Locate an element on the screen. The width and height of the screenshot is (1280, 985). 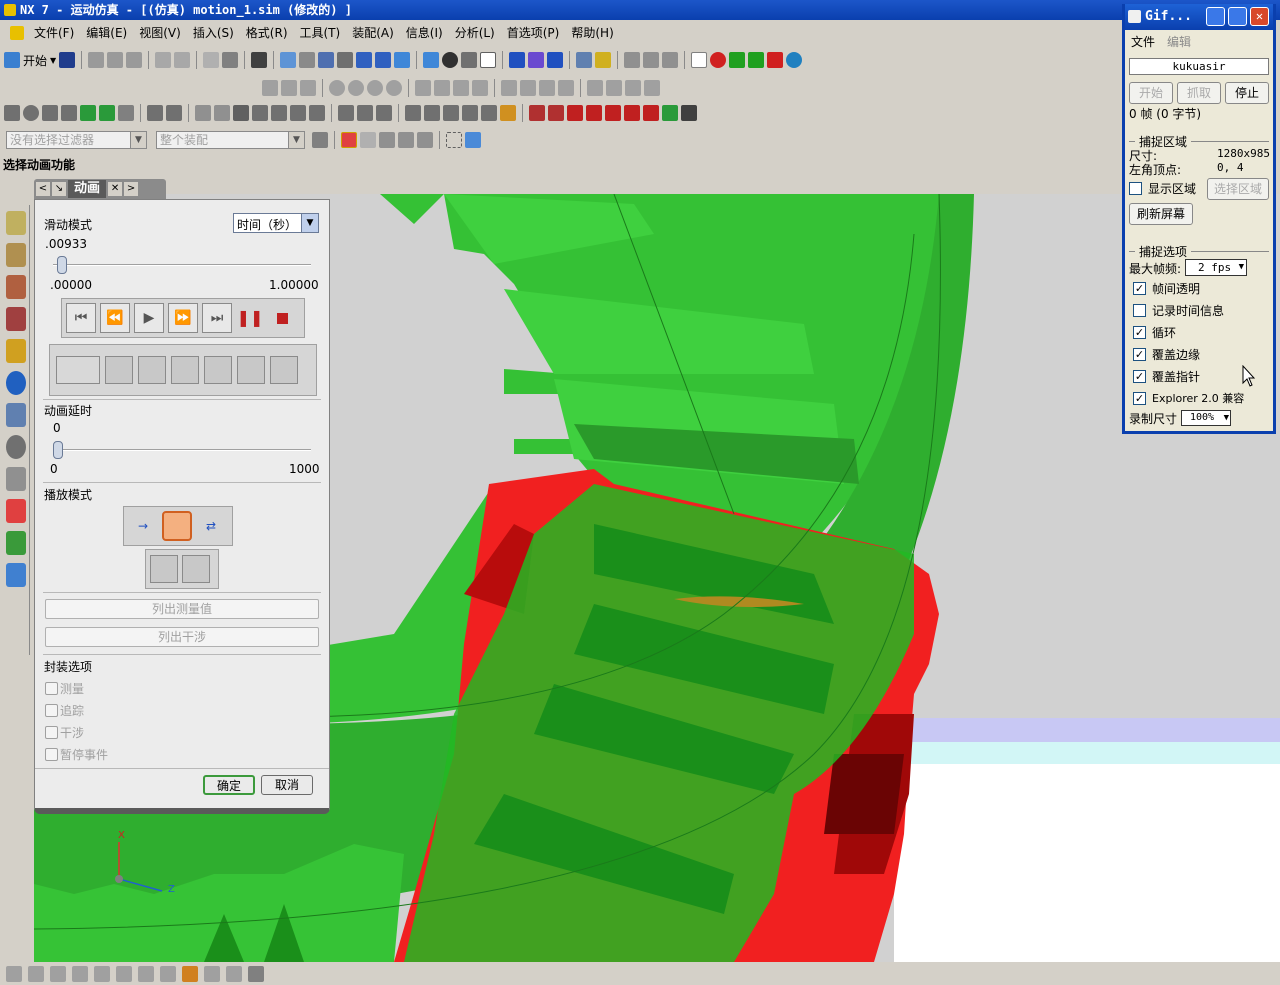
snap-settings-icon is located at coordinates (256, 973).